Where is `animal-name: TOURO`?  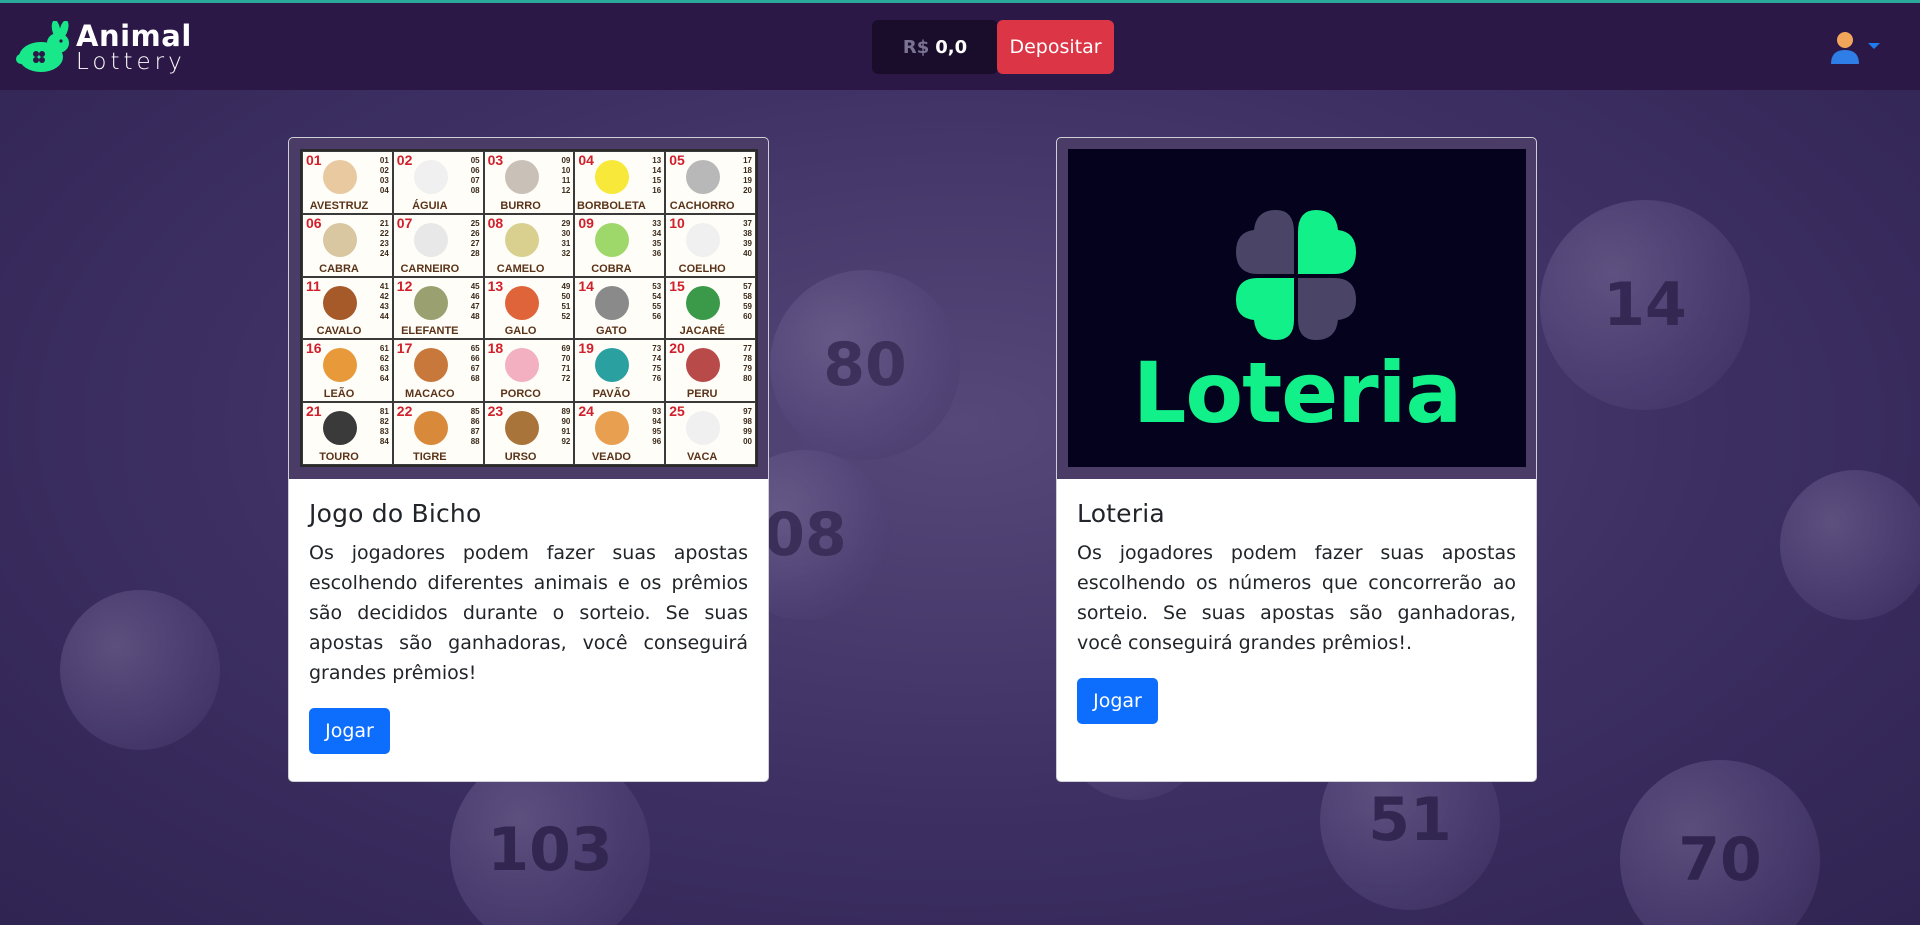 animal-name: TOURO is located at coordinates (339, 456).